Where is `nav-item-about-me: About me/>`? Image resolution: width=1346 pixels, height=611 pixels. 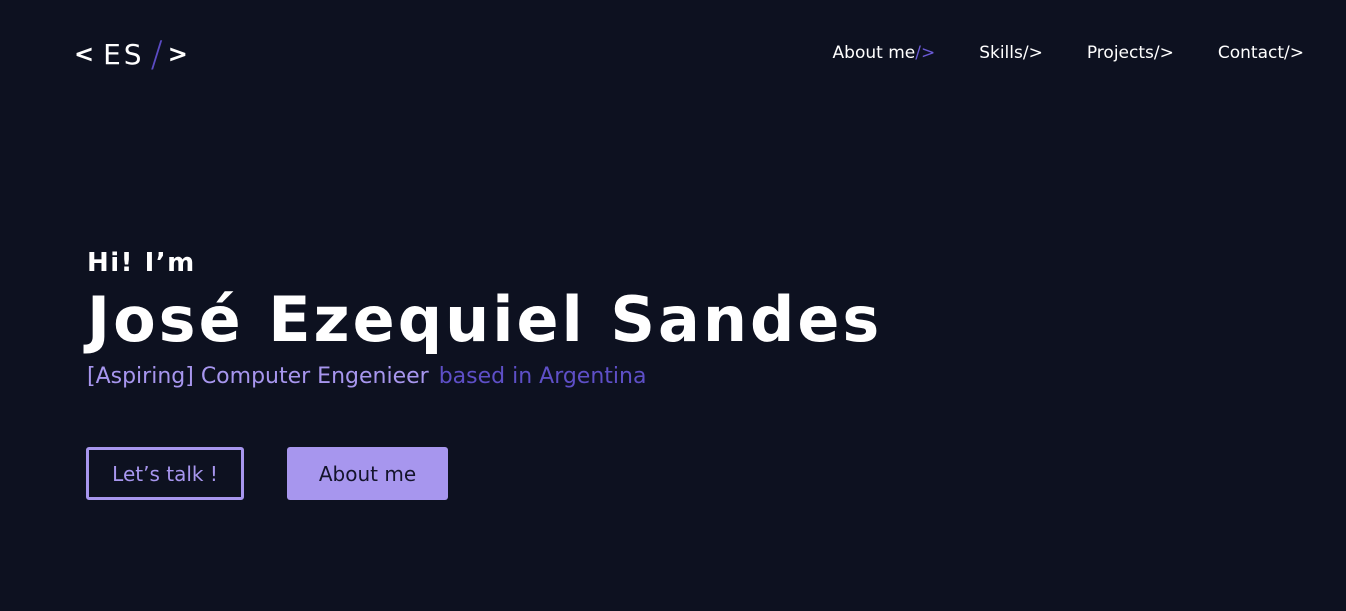 nav-item-about-me: About me/> is located at coordinates (884, 53).